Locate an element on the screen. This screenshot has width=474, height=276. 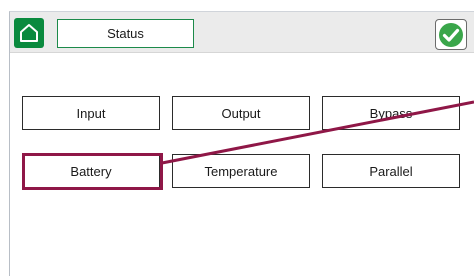
checkmark-icon is located at coordinates (451, 35).